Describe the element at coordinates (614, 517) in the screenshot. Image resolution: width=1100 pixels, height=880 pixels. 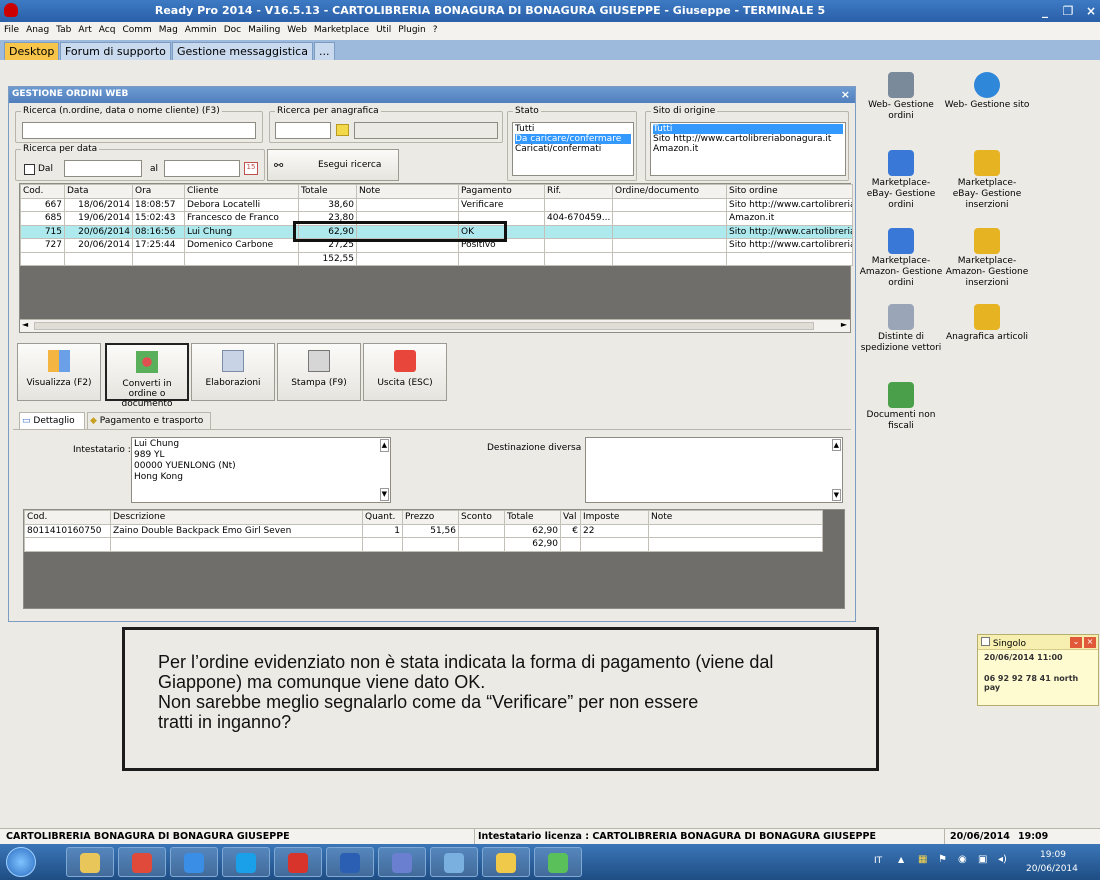
I see `items-column-header: Imposte` at that location.